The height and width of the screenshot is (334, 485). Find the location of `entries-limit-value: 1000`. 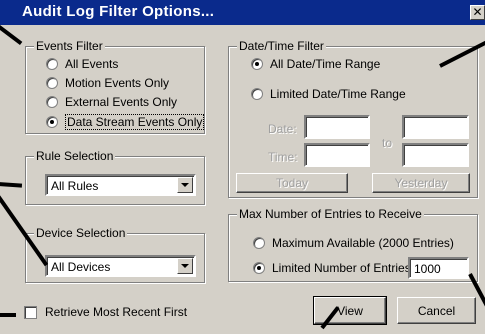

entries-limit-value: 1000 is located at coordinates (427, 269).